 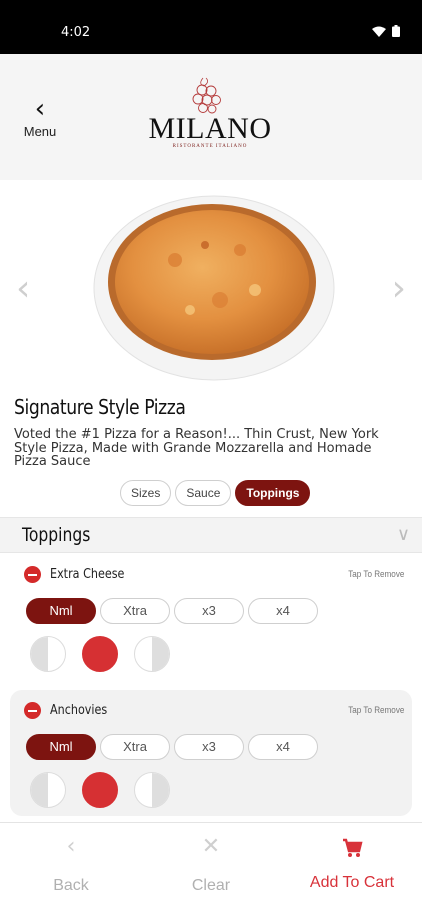 What do you see at coordinates (353, 847) in the screenshot?
I see `cart-icon` at bounding box center [353, 847].